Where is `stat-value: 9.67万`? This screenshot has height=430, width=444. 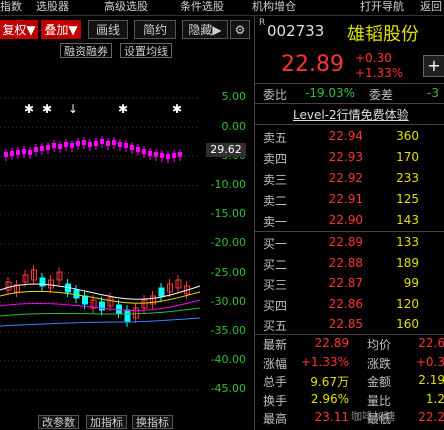 stat-value: 9.67万 is located at coordinates (329, 382).